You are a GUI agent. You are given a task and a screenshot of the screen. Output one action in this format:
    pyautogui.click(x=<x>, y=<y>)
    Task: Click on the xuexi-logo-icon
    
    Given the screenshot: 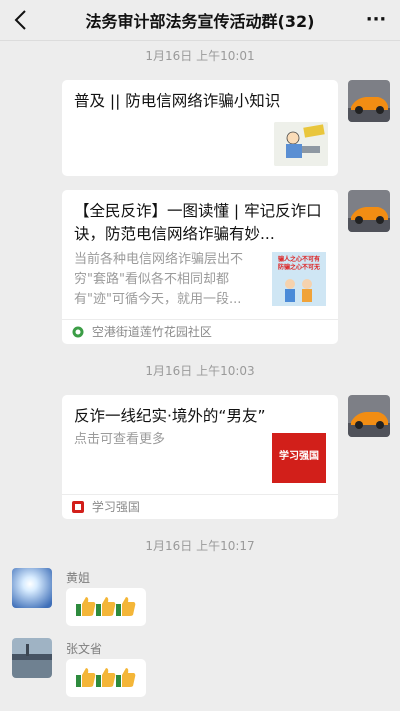 What is the action you would take?
    pyautogui.click(x=78, y=507)
    